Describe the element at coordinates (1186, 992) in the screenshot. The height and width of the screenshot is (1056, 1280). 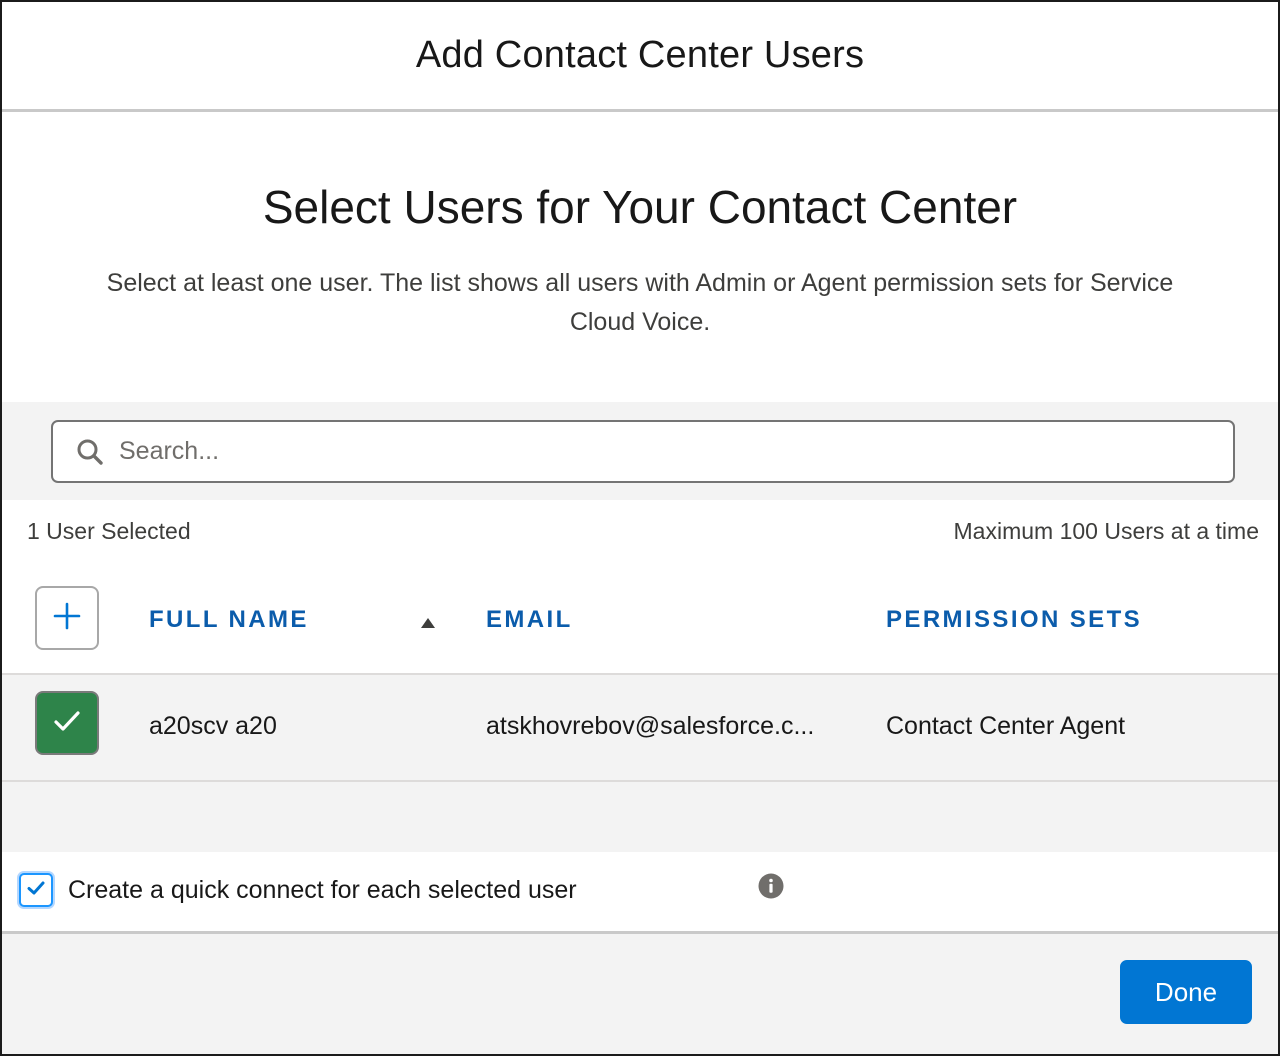
I see `done-button: Done` at that location.